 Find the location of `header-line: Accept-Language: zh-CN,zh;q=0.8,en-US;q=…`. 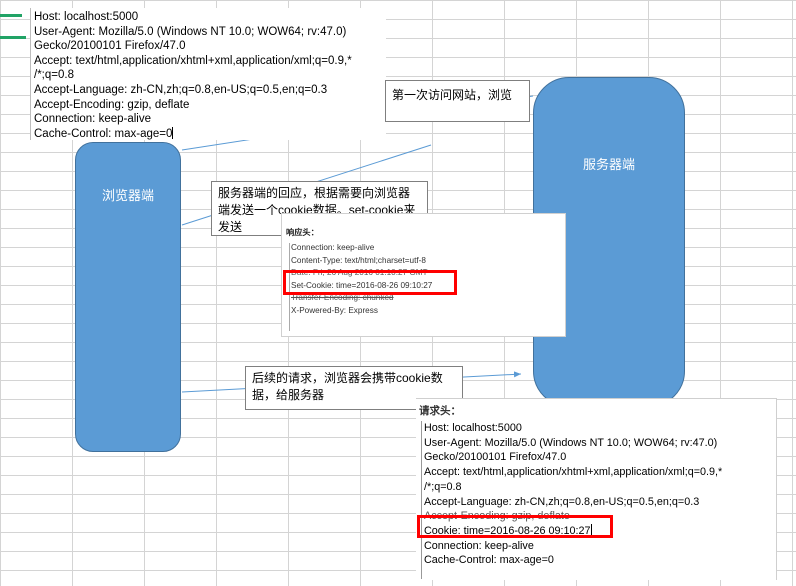

header-line: Accept-Language: zh-CN,zh;q=0.8,en-US;q=… is located at coordinates (181, 89).